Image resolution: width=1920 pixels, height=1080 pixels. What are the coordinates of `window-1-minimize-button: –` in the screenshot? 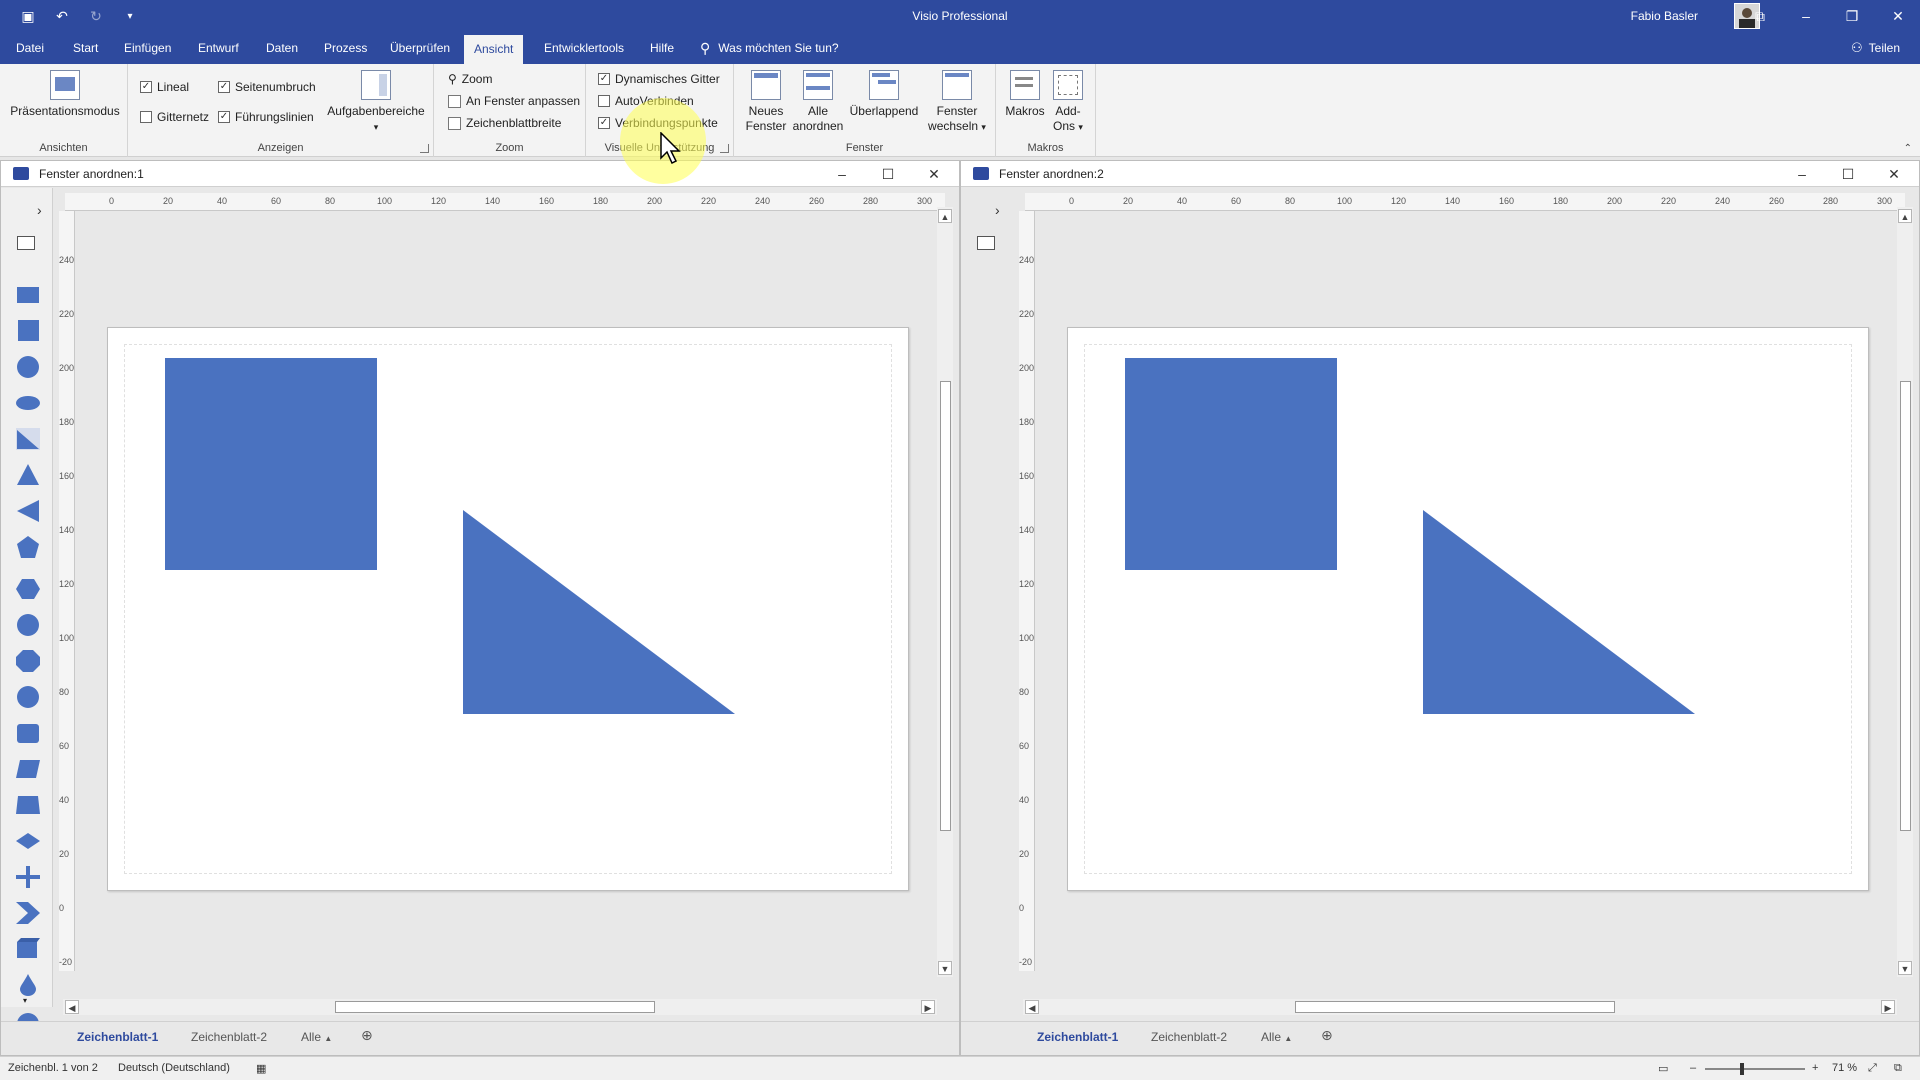 It's located at (842, 174).